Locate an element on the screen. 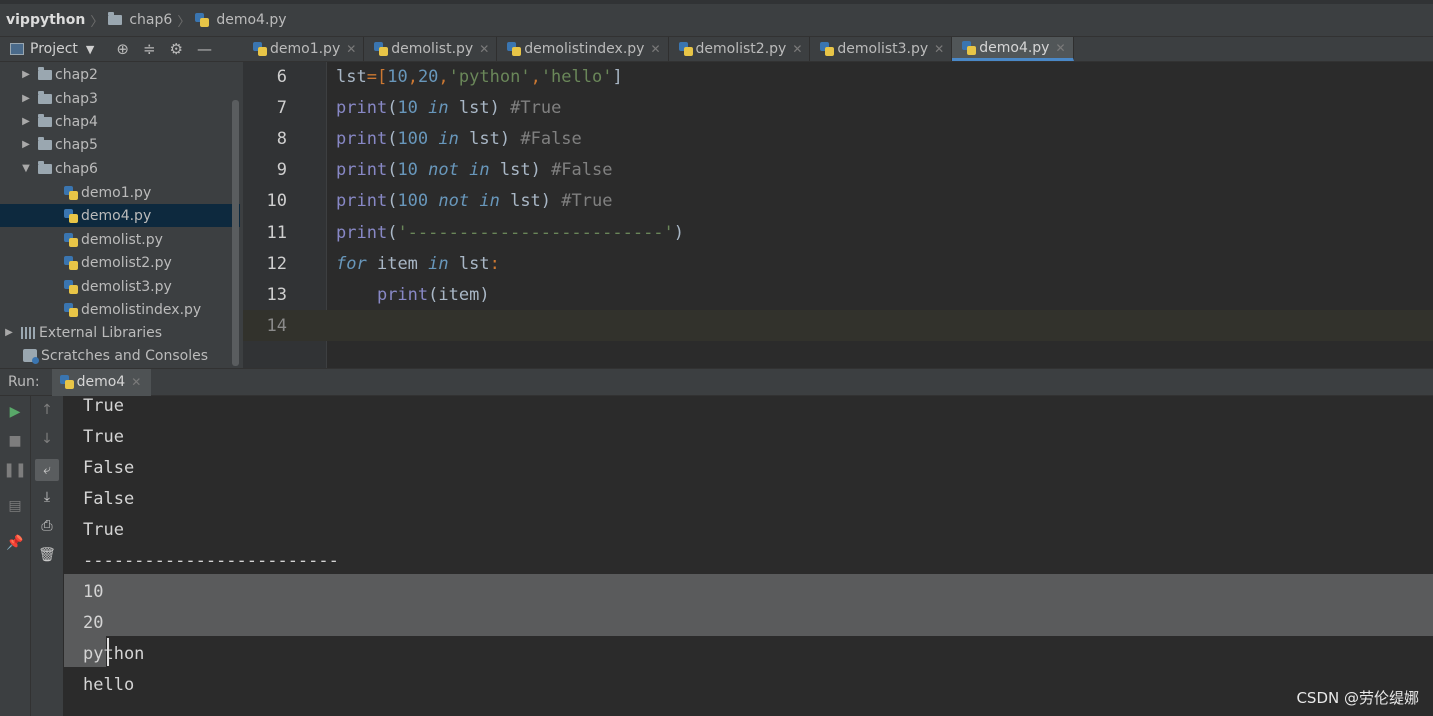  tab-label: demolistindex.py is located at coordinates (584, 49).